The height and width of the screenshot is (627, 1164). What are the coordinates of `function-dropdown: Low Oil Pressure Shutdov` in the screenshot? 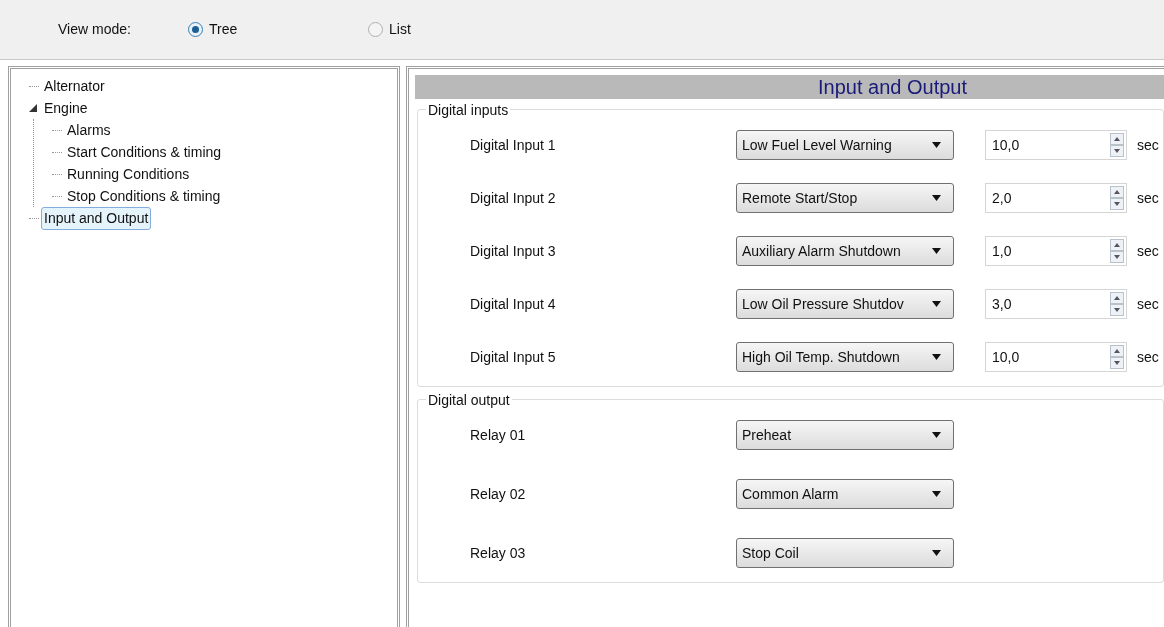 It's located at (845, 304).